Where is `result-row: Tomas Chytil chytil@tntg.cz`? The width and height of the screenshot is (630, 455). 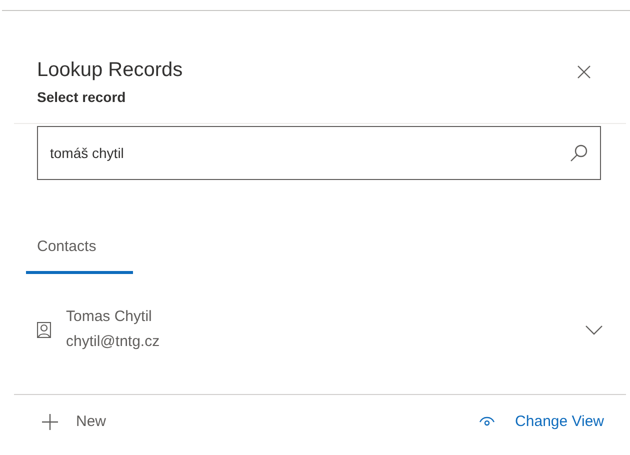
result-row: Tomas Chytil chytil@tntg.cz is located at coordinates (320, 330).